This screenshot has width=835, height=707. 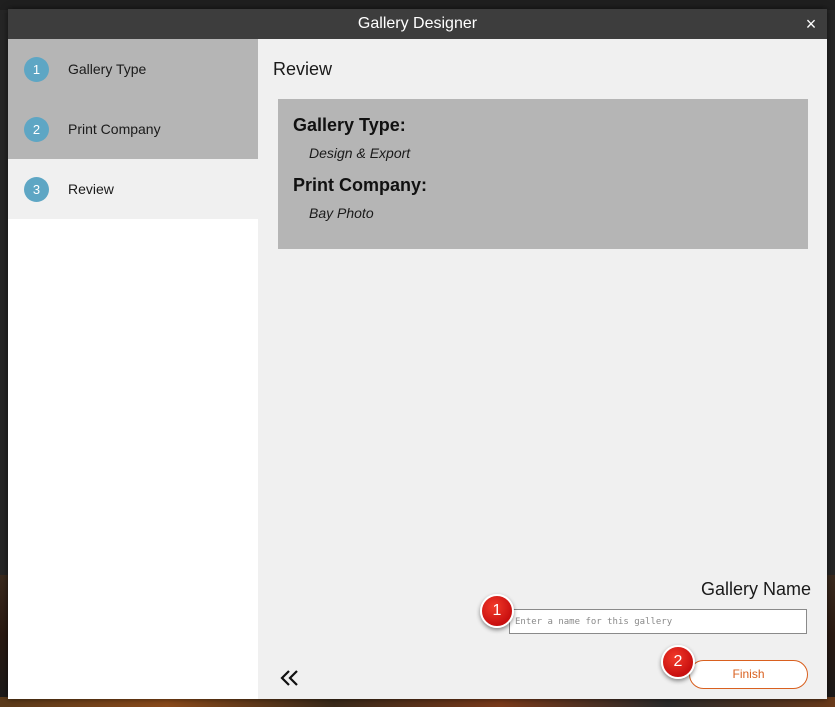 What do you see at coordinates (748, 674) in the screenshot?
I see `finish-button: Finish` at bounding box center [748, 674].